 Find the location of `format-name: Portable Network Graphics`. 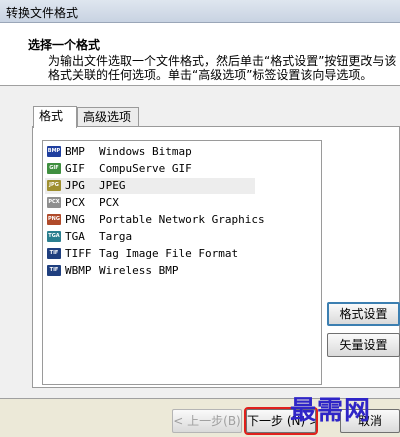

format-name: Portable Network Graphics is located at coordinates (182, 219).